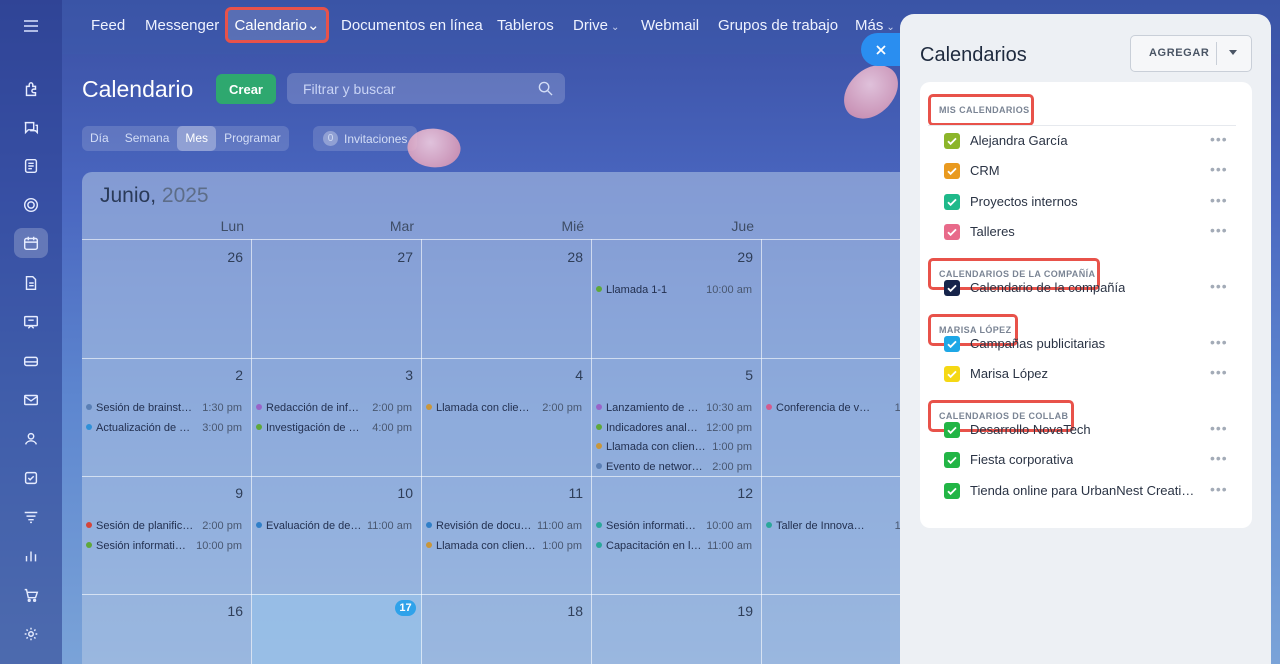 The image size is (1280, 664). Describe the element at coordinates (31, 634) in the screenshot. I see `settings-gear-icon` at that location.